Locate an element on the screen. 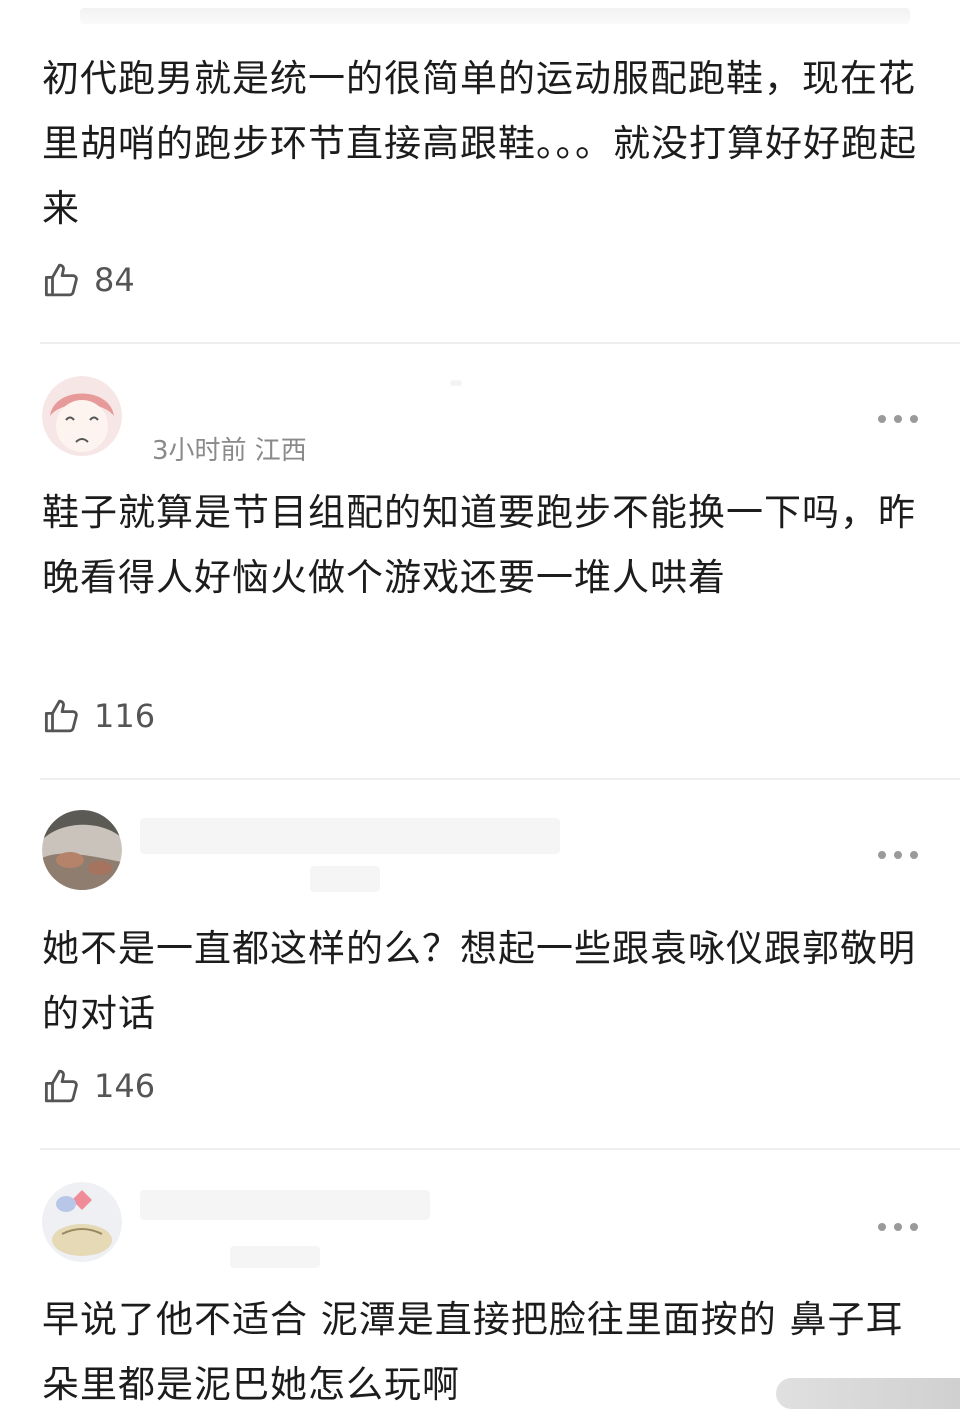 The image size is (960, 1417). like-button: 116 is located at coordinates (98, 716).